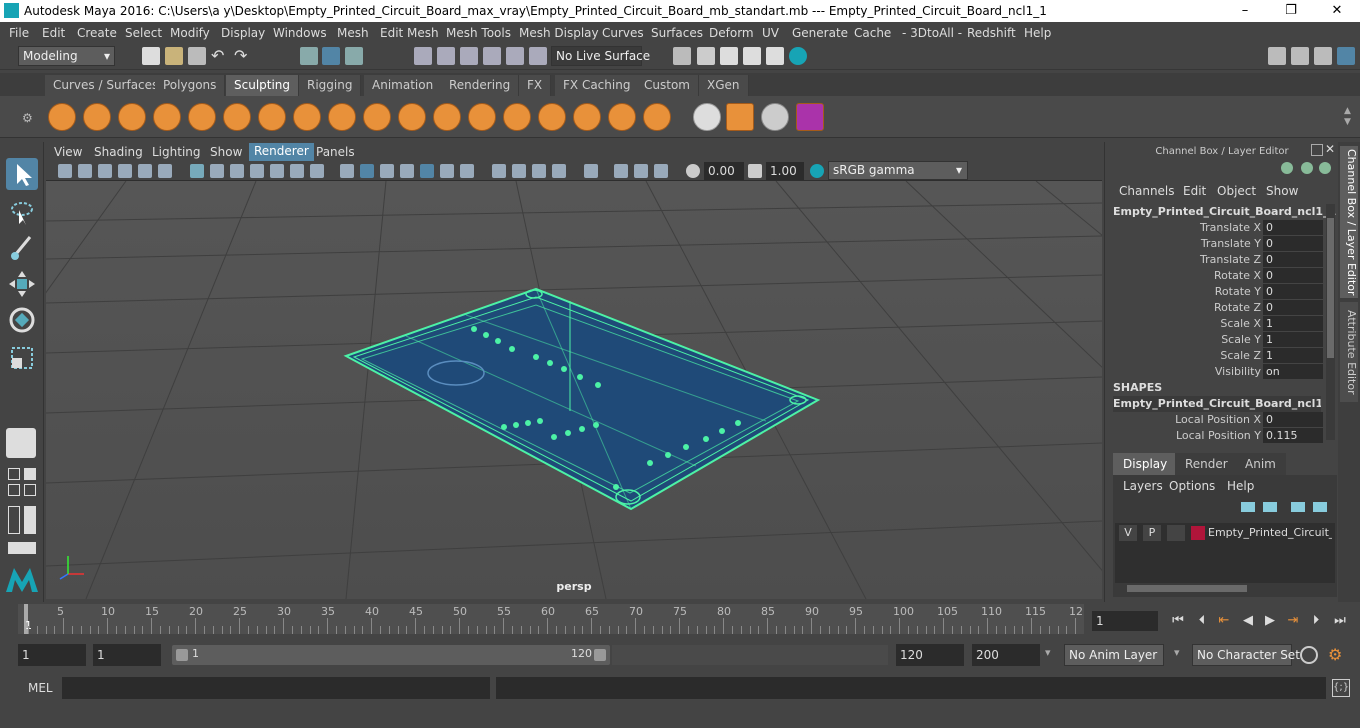 Image resolution: width=1360 pixels, height=728 pixels. I want to click on flatten-tool-icon, so click(237, 117).